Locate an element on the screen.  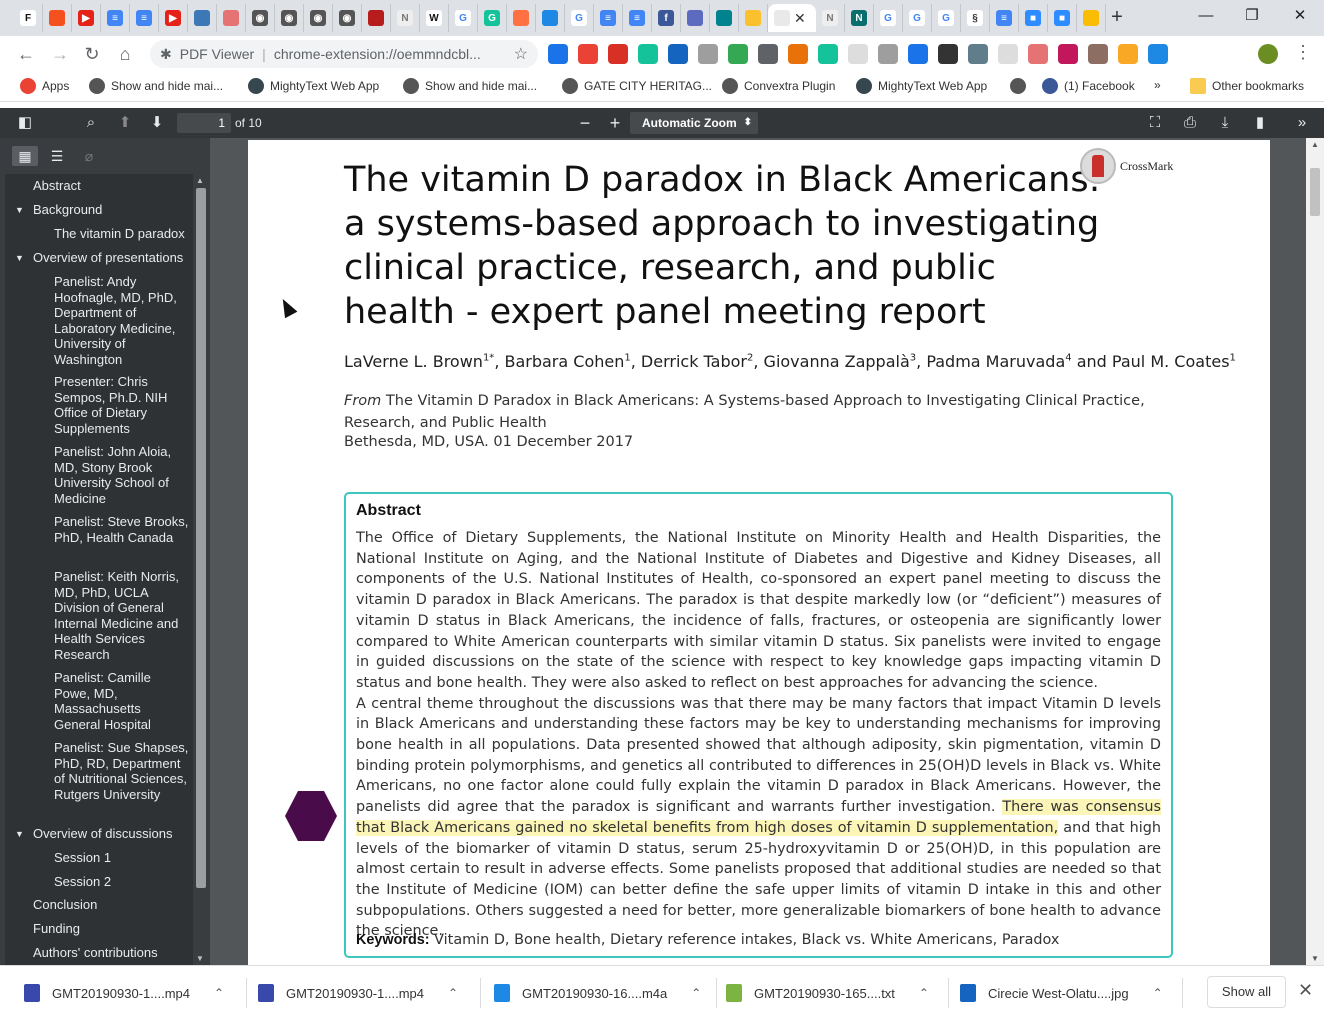
tab-zoom-2: ■ is located at coordinates (1062, 18).